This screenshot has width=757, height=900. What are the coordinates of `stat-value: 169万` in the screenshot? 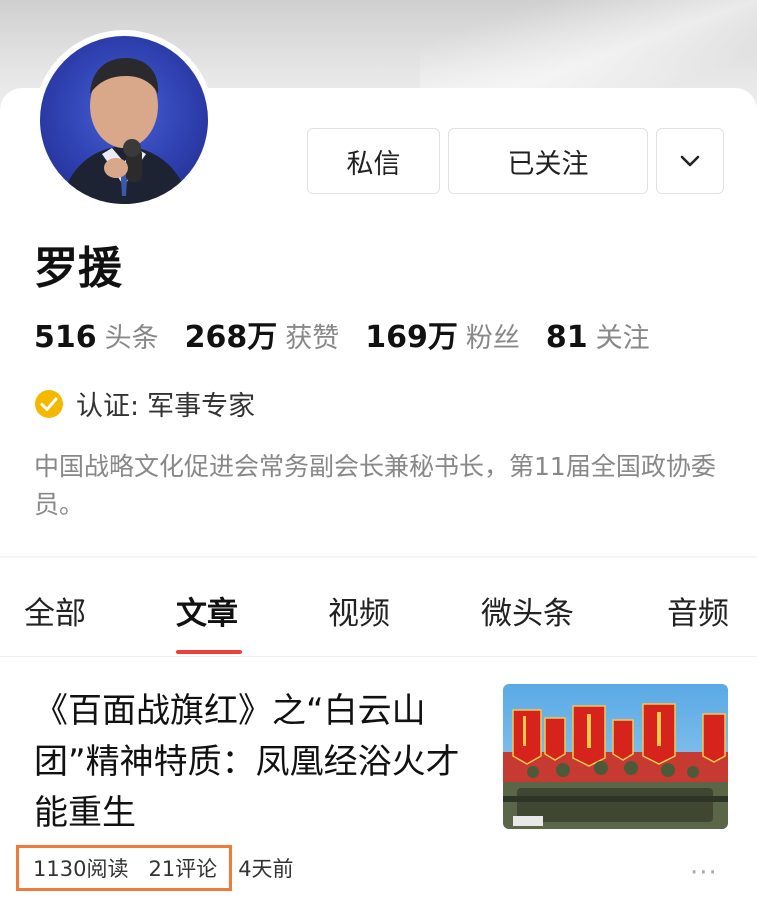 It's located at (411, 337).